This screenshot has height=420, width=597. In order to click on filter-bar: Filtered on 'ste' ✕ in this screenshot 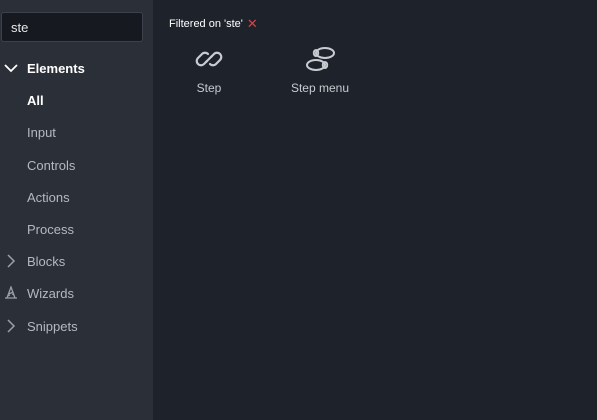, I will do `click(213, 24)`.